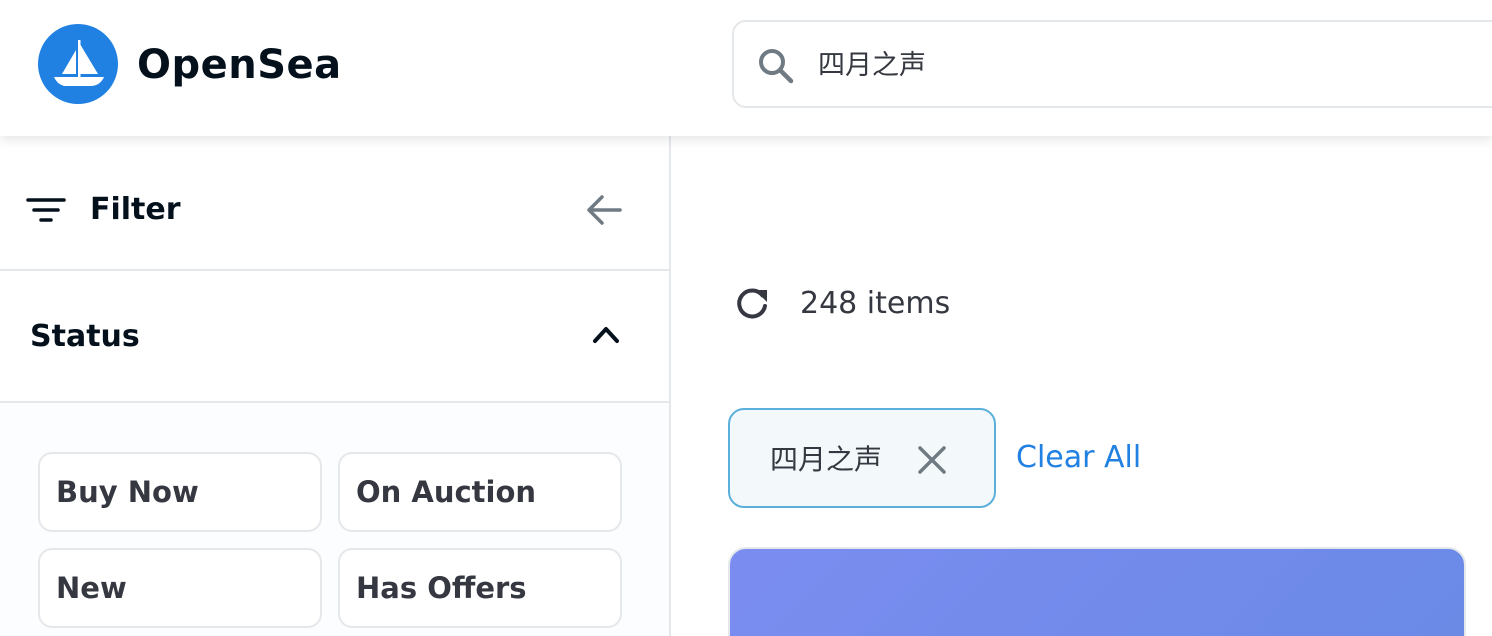 The image size is (1492, 636). I want to click on ship-icon, so click(79, 63).